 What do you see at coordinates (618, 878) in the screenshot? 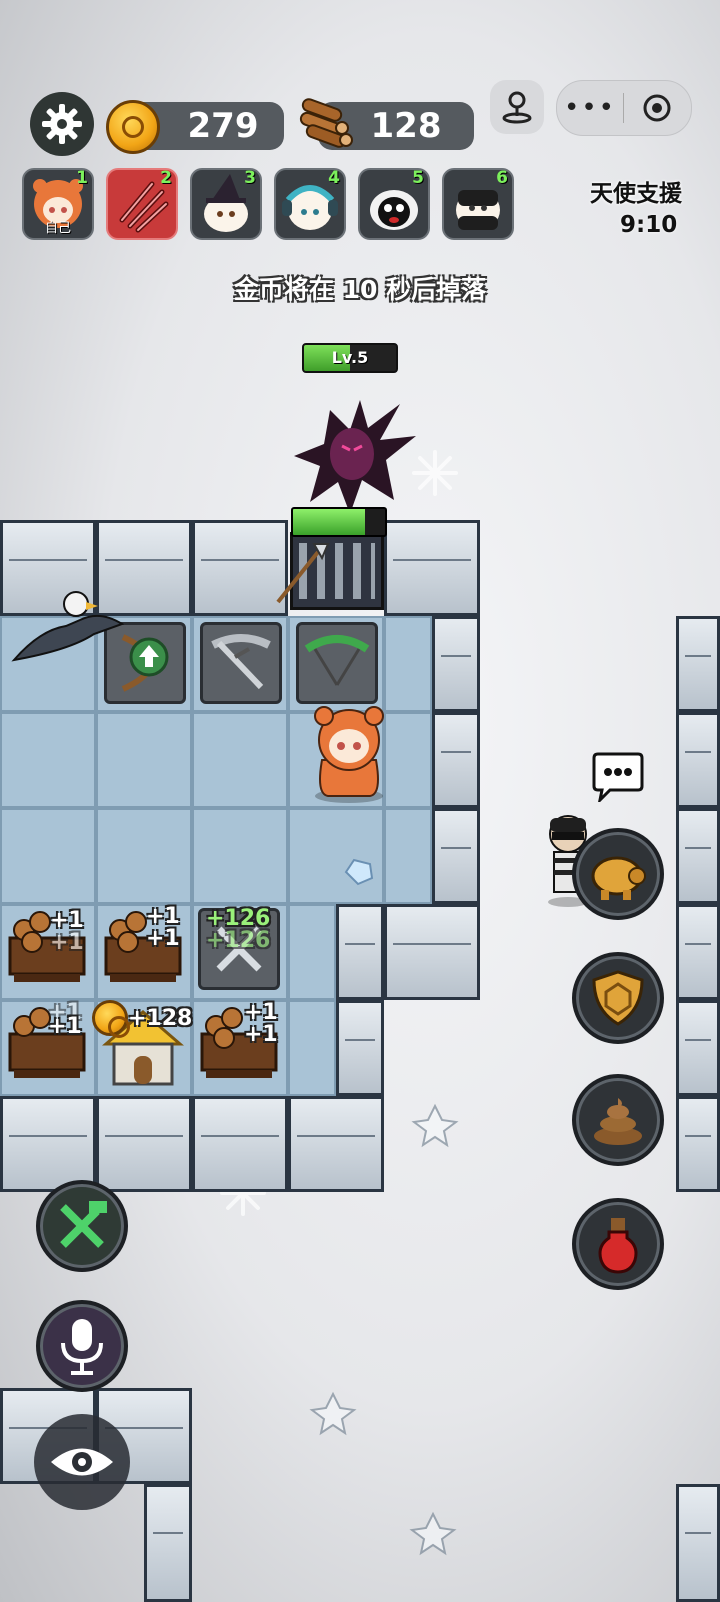
I see `piggy-bank-icon` at bounding box center [618, 878].